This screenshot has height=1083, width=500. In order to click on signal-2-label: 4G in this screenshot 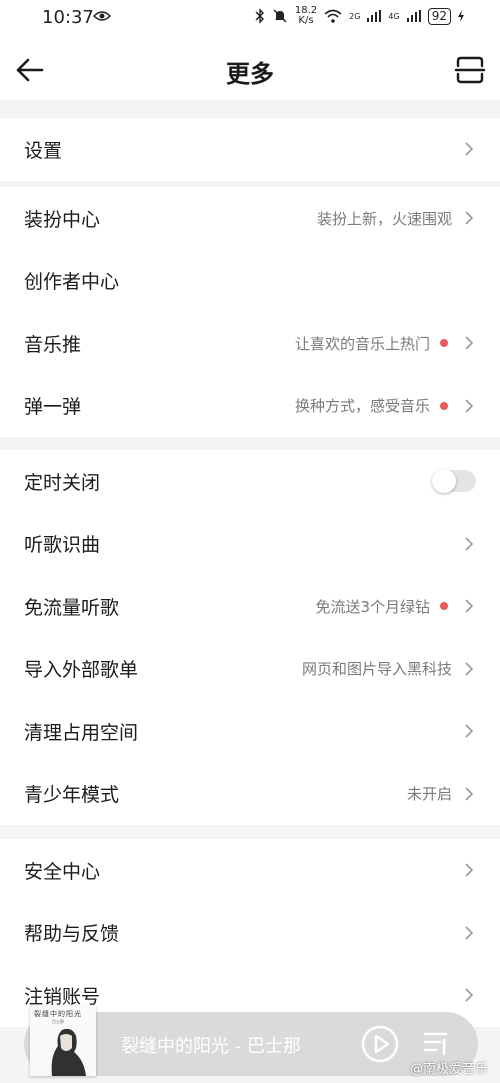, I will do `click(394, 16)`.